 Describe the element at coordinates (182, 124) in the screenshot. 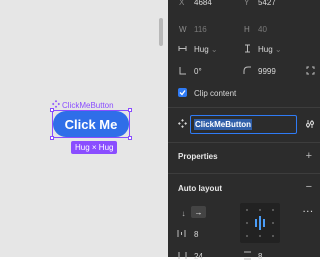

I see `component-icon` at that location.